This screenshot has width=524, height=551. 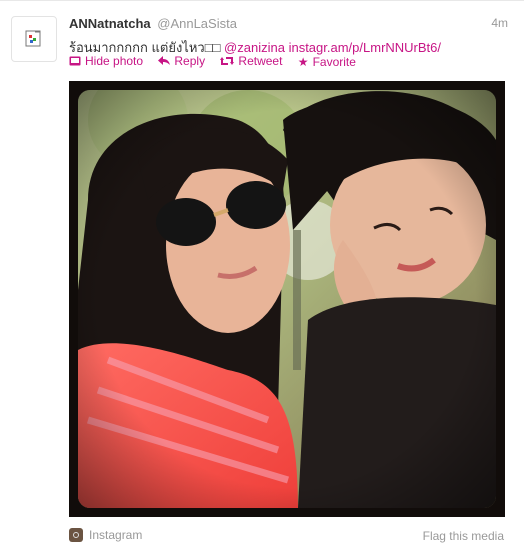 What do you see at coordinates (110, 23) in the screenshot?
I see `user-fullname: ANNatnatcha` at bounding box center [110, 23].